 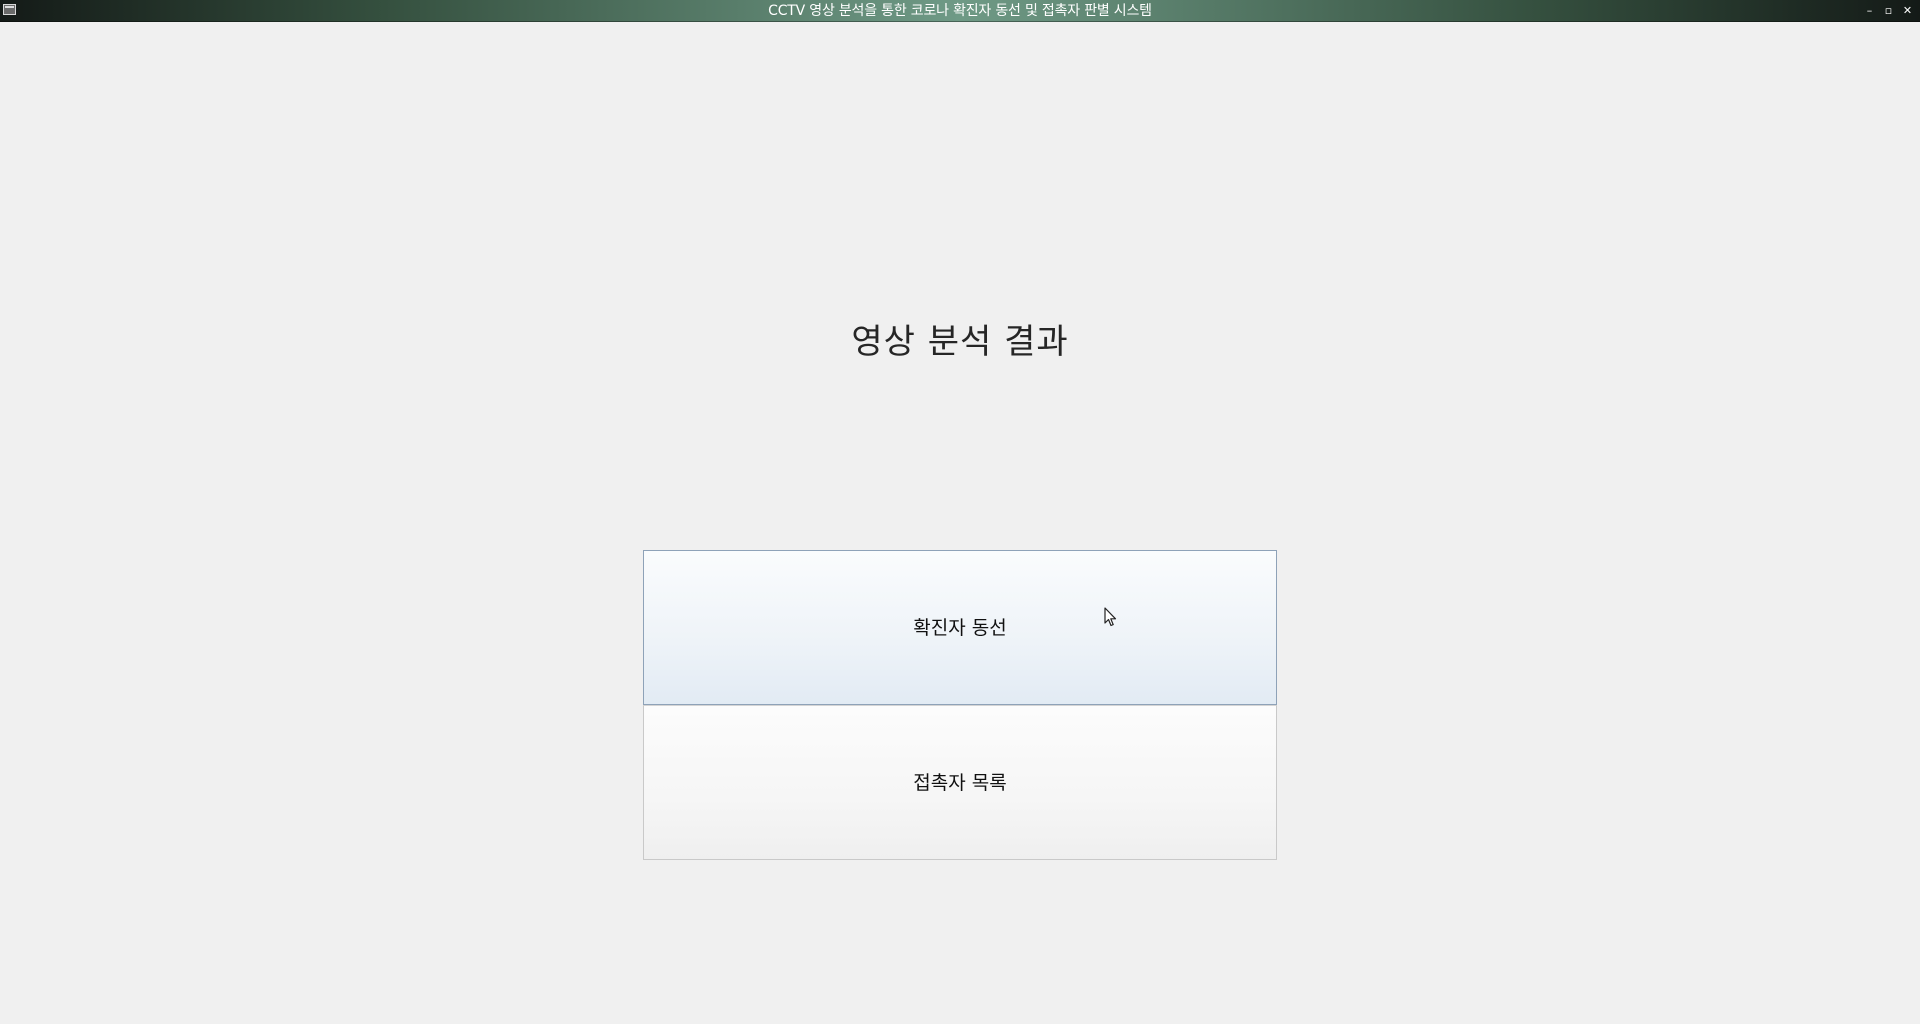 I want to click on patient-route-button: 확진자 동선, so click(x=960, y=627).